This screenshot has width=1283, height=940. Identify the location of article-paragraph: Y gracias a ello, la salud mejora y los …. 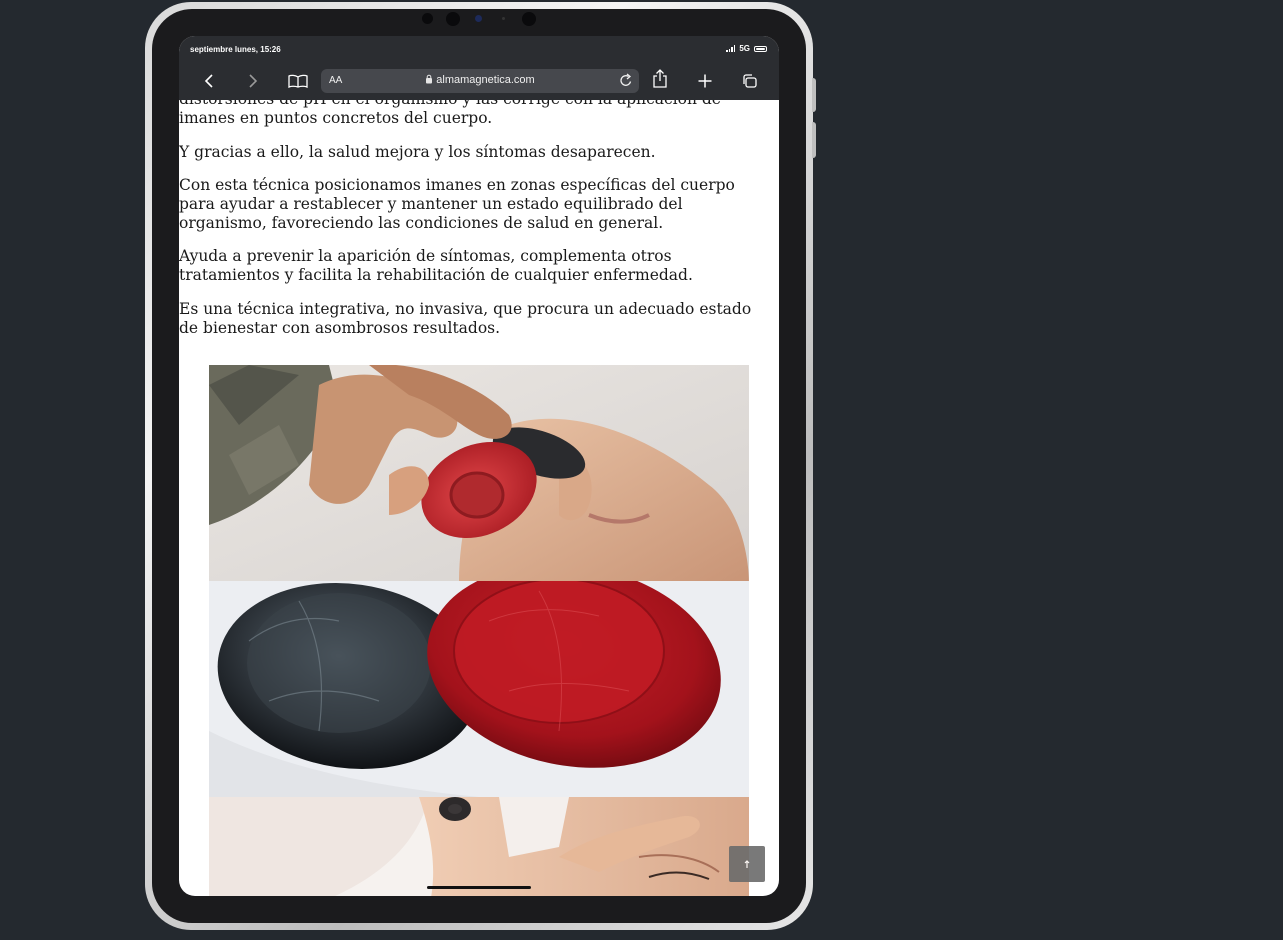
(417, 152).